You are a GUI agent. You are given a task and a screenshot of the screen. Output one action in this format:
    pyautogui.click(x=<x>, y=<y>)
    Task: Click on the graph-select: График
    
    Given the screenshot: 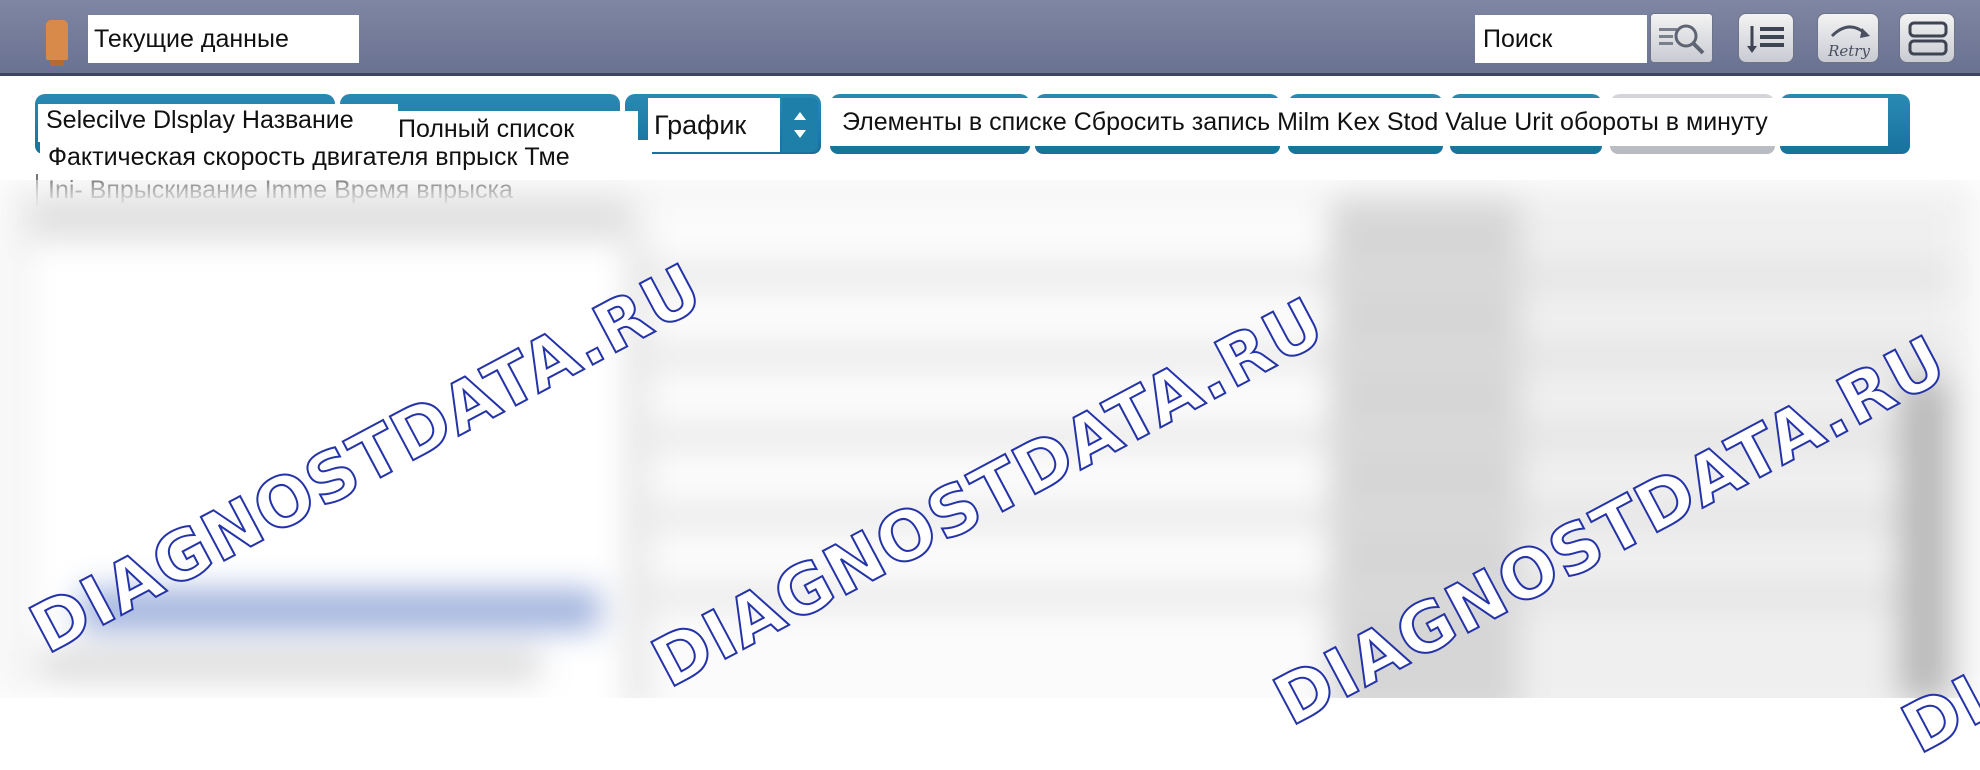 What is the action you would take?
    pyautogui.click(x=714, y=125)
    